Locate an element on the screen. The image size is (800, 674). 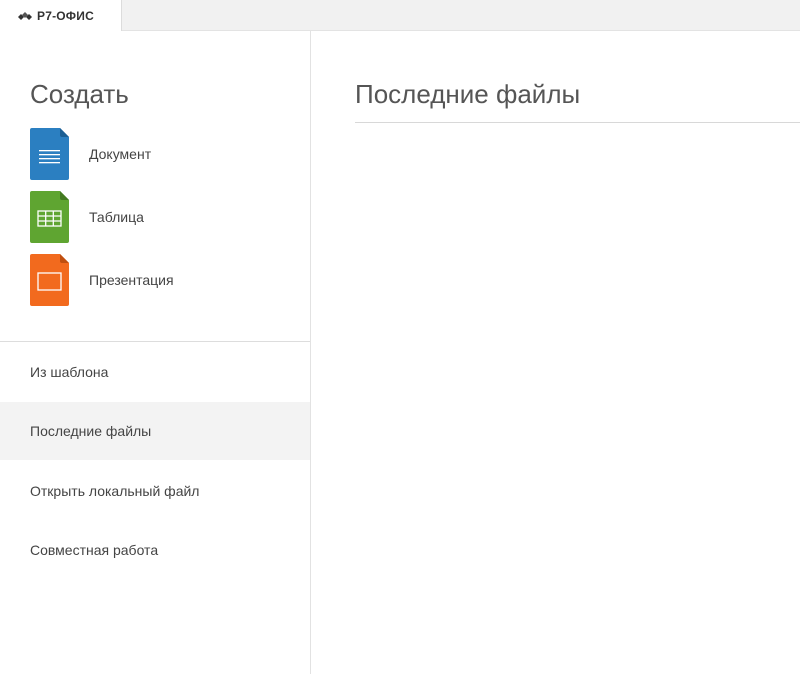
sidebar-item-label: Из шаблона is located at coordinates (69, 372).